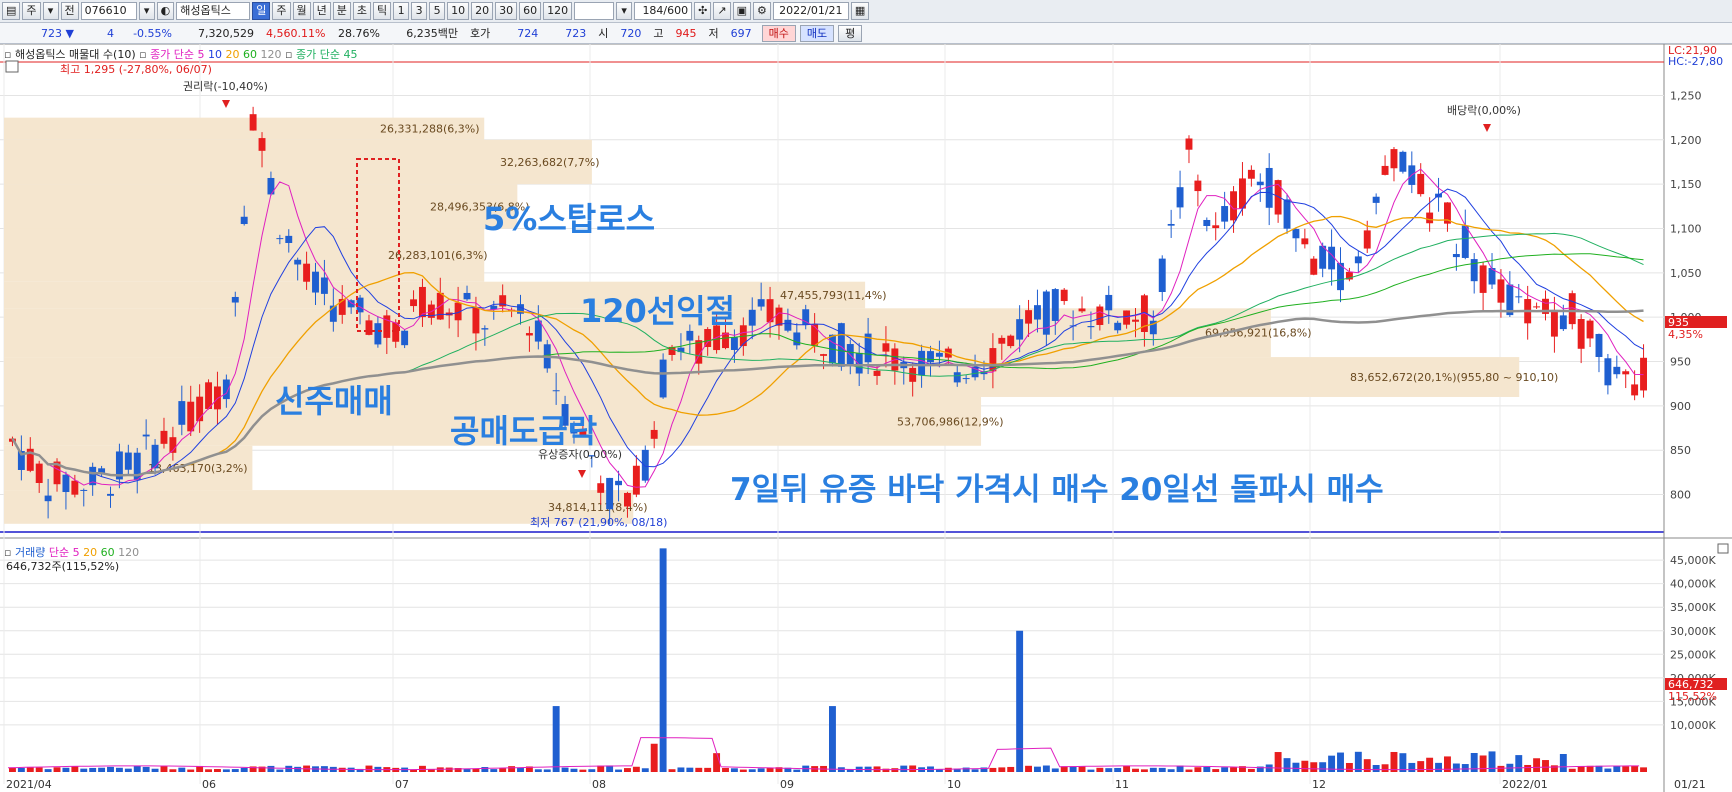 Image resolution: width=1732 pixels, height=792 pixels. Describe the element at coordinates (778, 33) in the screenshot. I see `buy-button: 매수` at that location.